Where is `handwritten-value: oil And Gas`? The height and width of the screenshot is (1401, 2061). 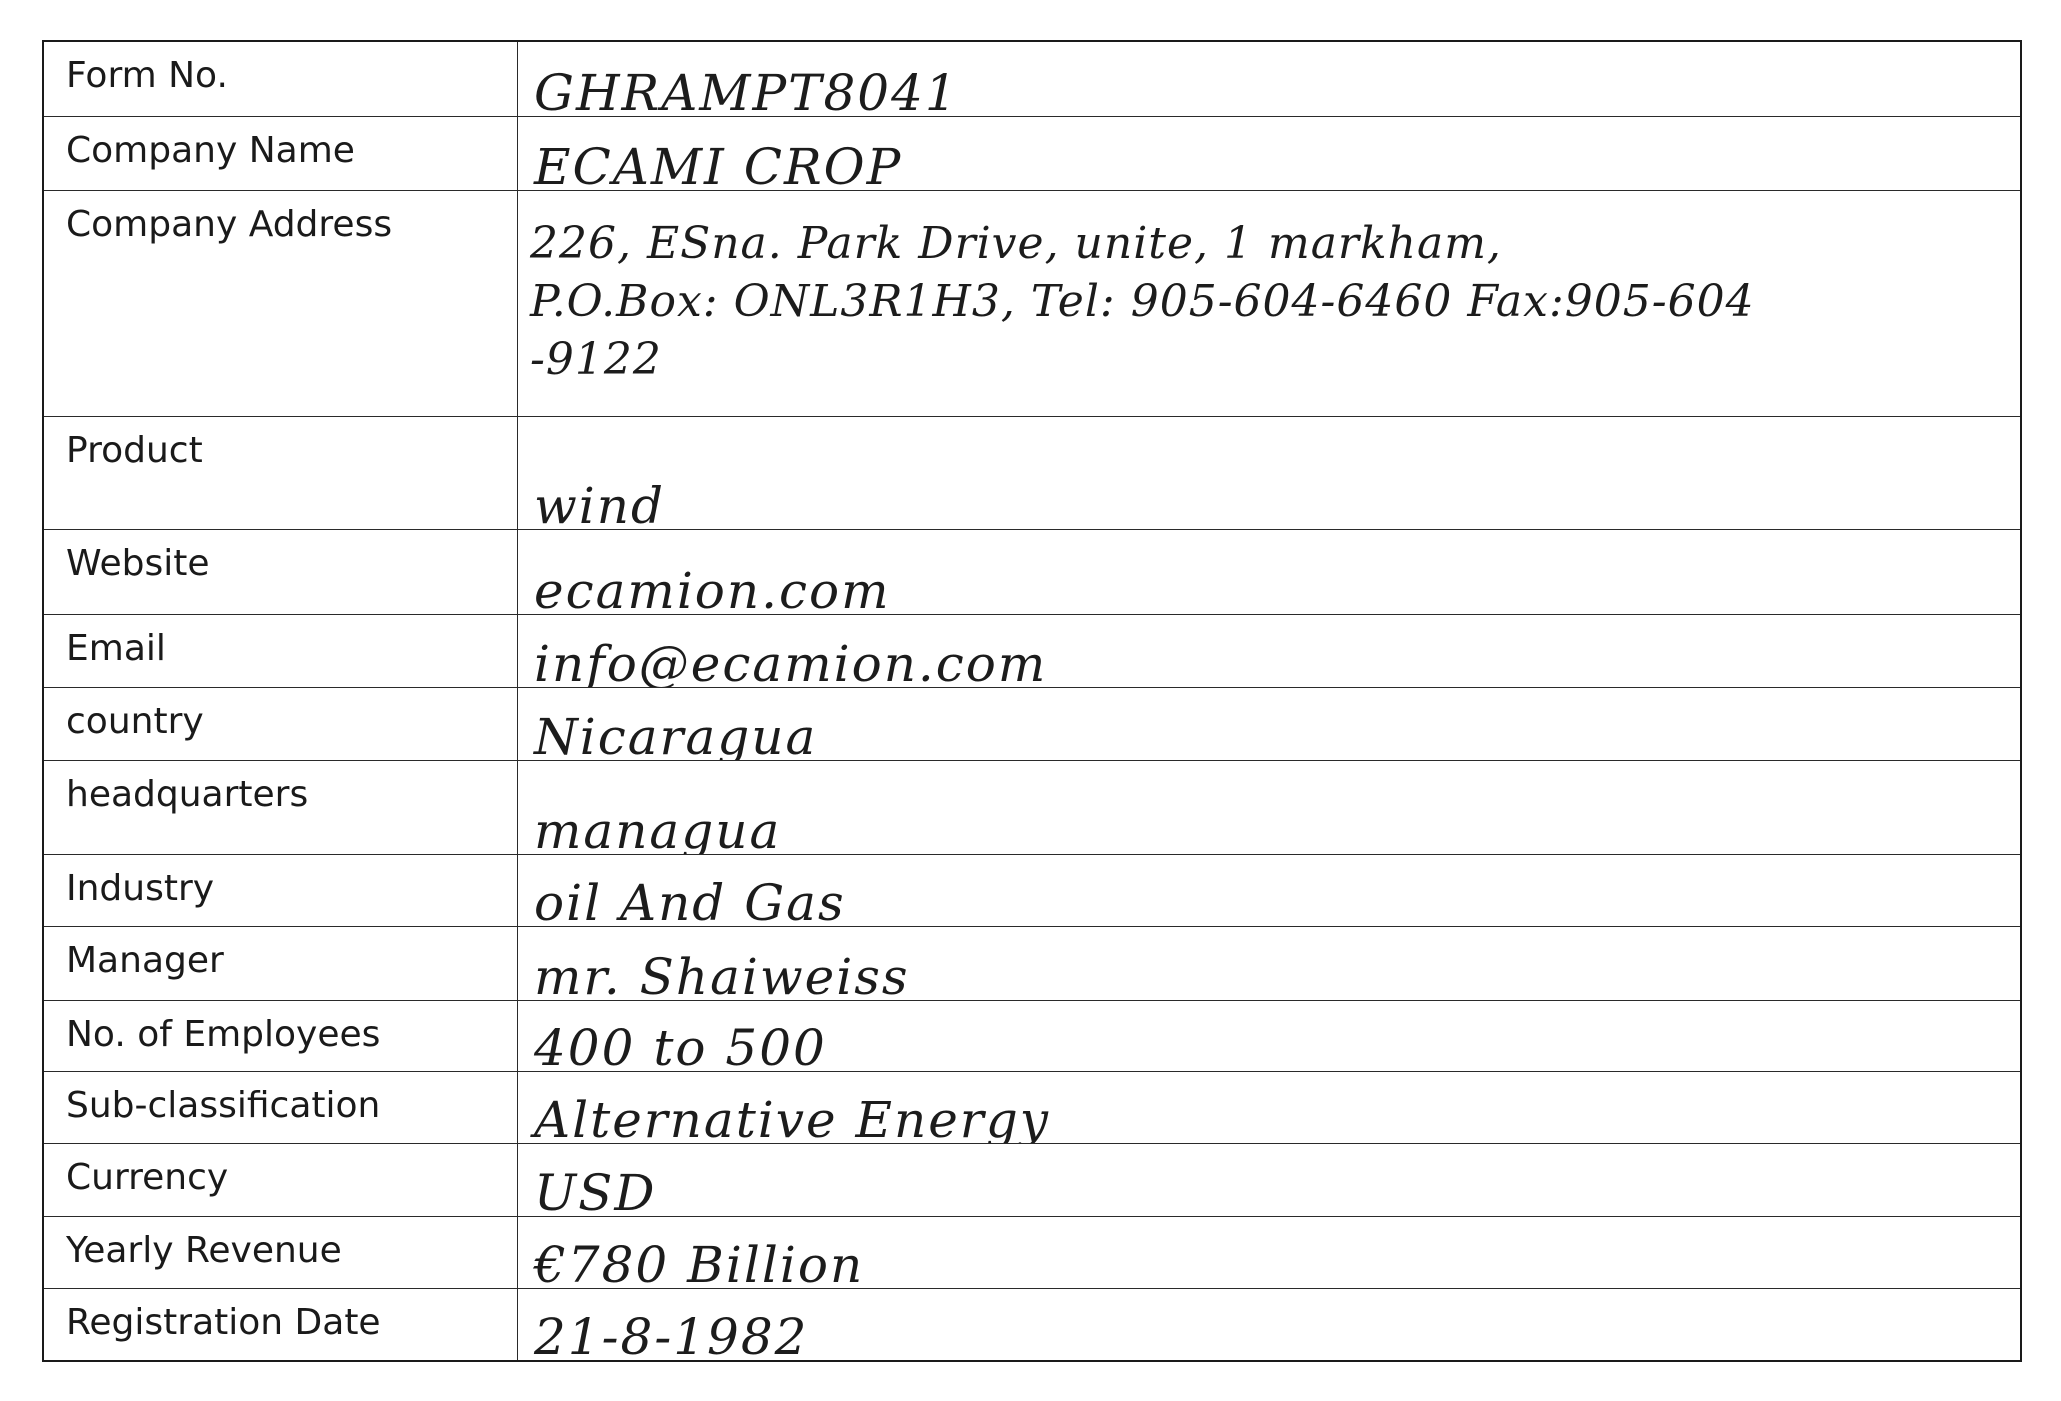
handwritten-value: oil And Gas is located at coordinates (690, 900).